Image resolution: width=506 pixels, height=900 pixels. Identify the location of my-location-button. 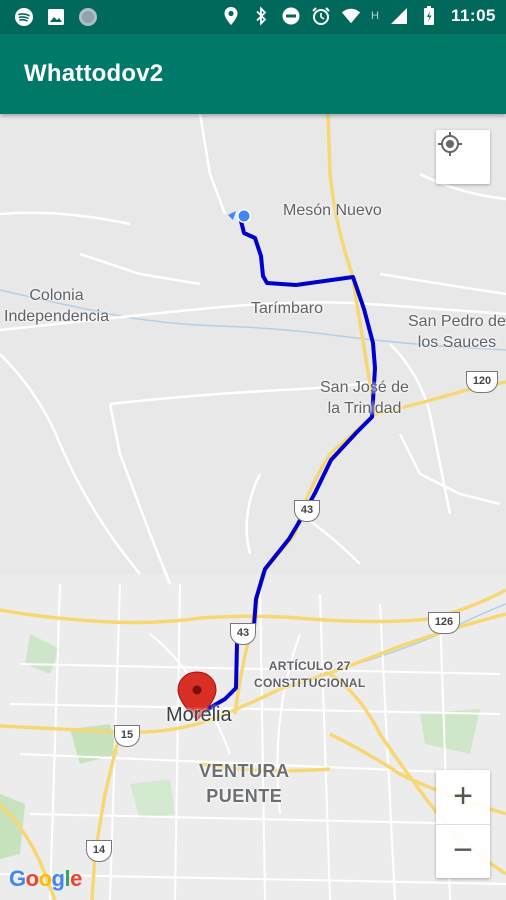
(463, 157).